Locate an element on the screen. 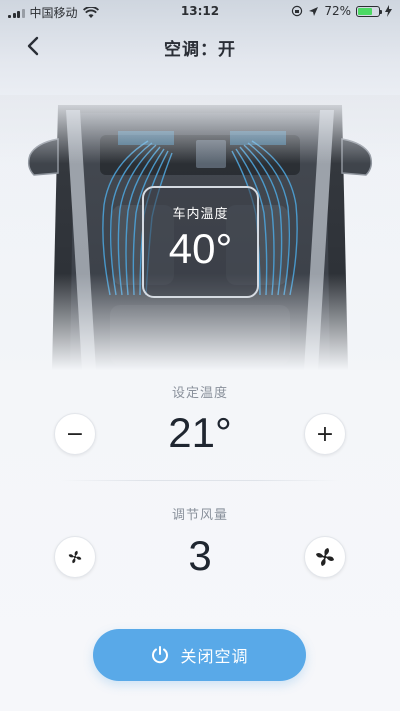  divider is located at coordinates (200, 480).